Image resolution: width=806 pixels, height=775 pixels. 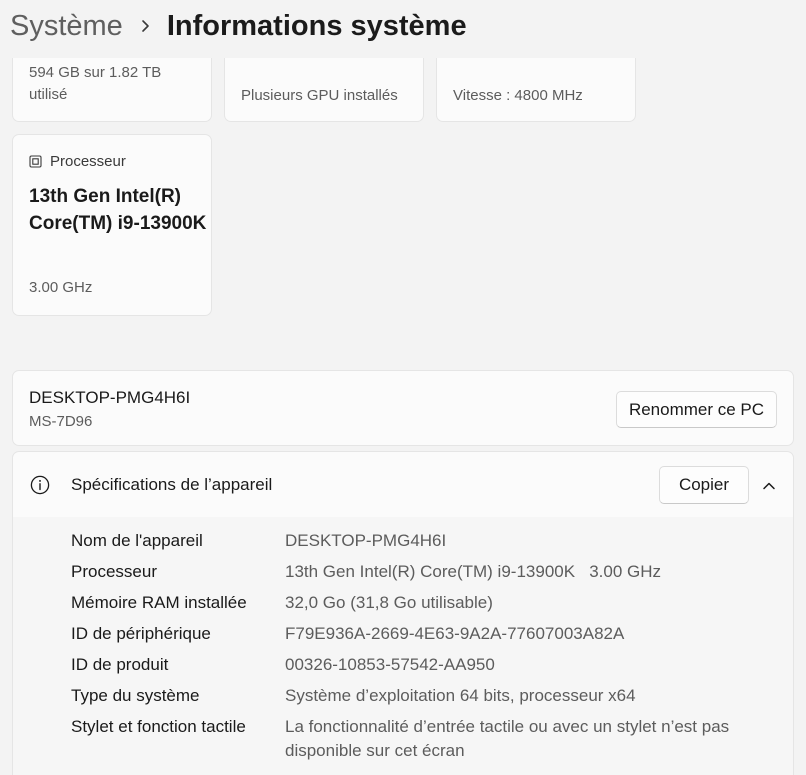 What do you see at coordinates (61, 421) in the screenshot?
I see `pc-model: MS-7D96` at bounding box center [61, 421].